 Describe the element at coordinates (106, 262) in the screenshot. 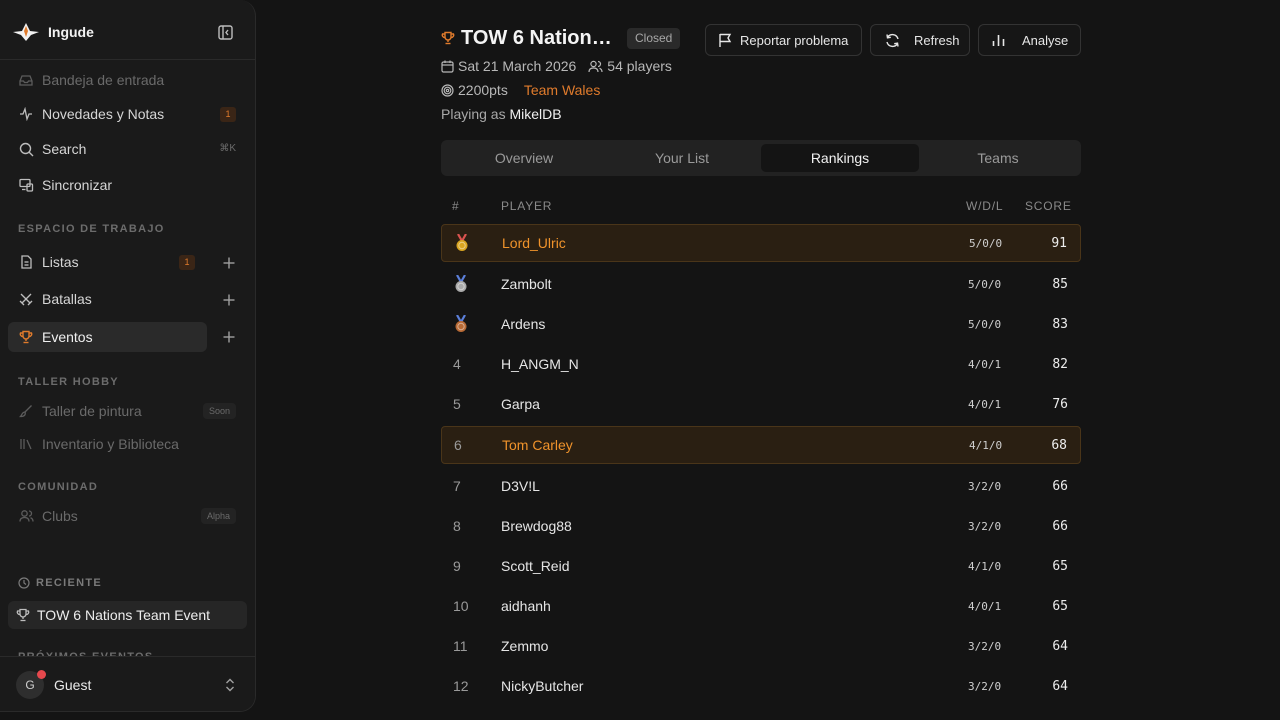

I see `sidebar-item-lists: Listas 1` at that location.